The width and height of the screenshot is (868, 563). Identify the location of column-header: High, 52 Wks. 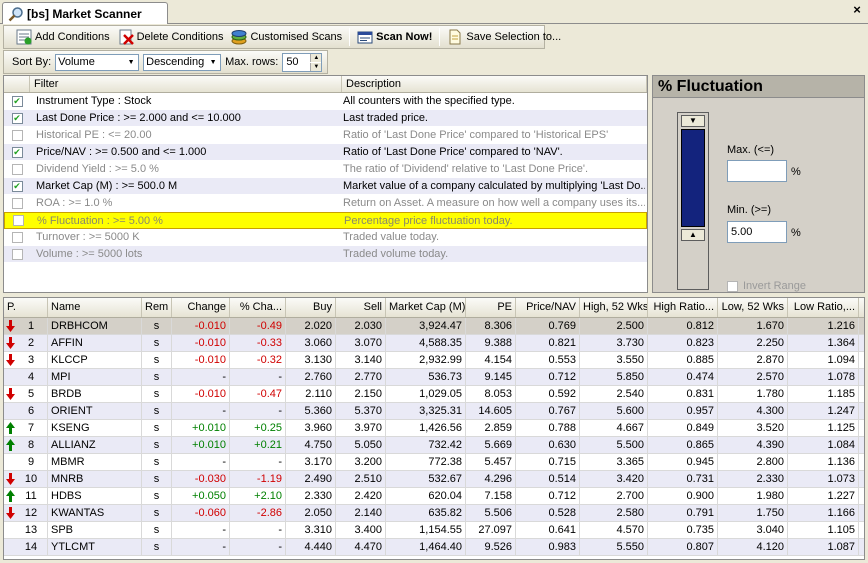
(614, 307).